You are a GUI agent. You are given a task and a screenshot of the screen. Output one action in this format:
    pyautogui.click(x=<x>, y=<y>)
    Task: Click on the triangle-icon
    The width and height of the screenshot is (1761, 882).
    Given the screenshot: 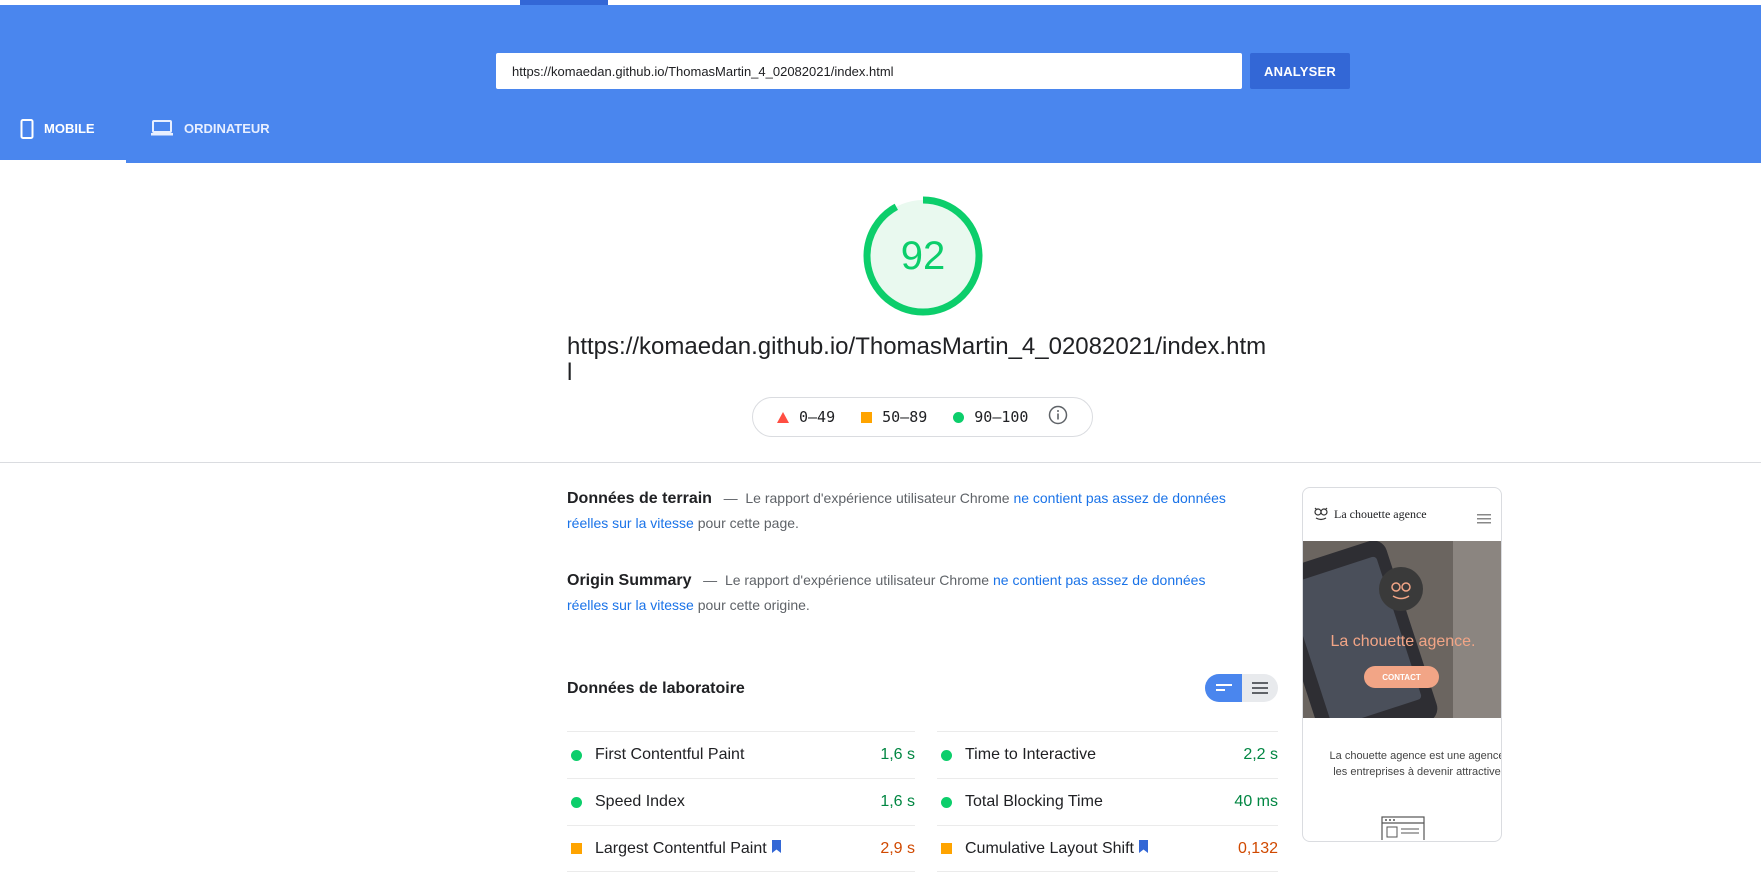 What is the action you would take?
    pyautogui.click(x=783, y=417)
    